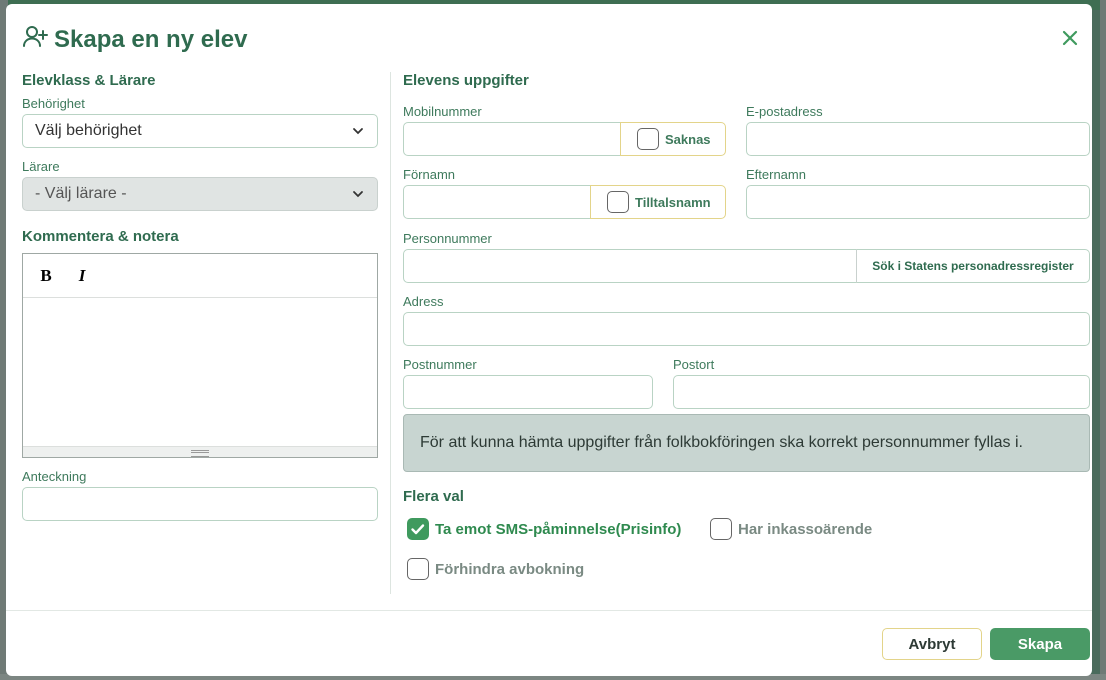 This screenshot has height=680, width=1106. I want to click on larare-select: - Välj lärare -, so click(200, 194).